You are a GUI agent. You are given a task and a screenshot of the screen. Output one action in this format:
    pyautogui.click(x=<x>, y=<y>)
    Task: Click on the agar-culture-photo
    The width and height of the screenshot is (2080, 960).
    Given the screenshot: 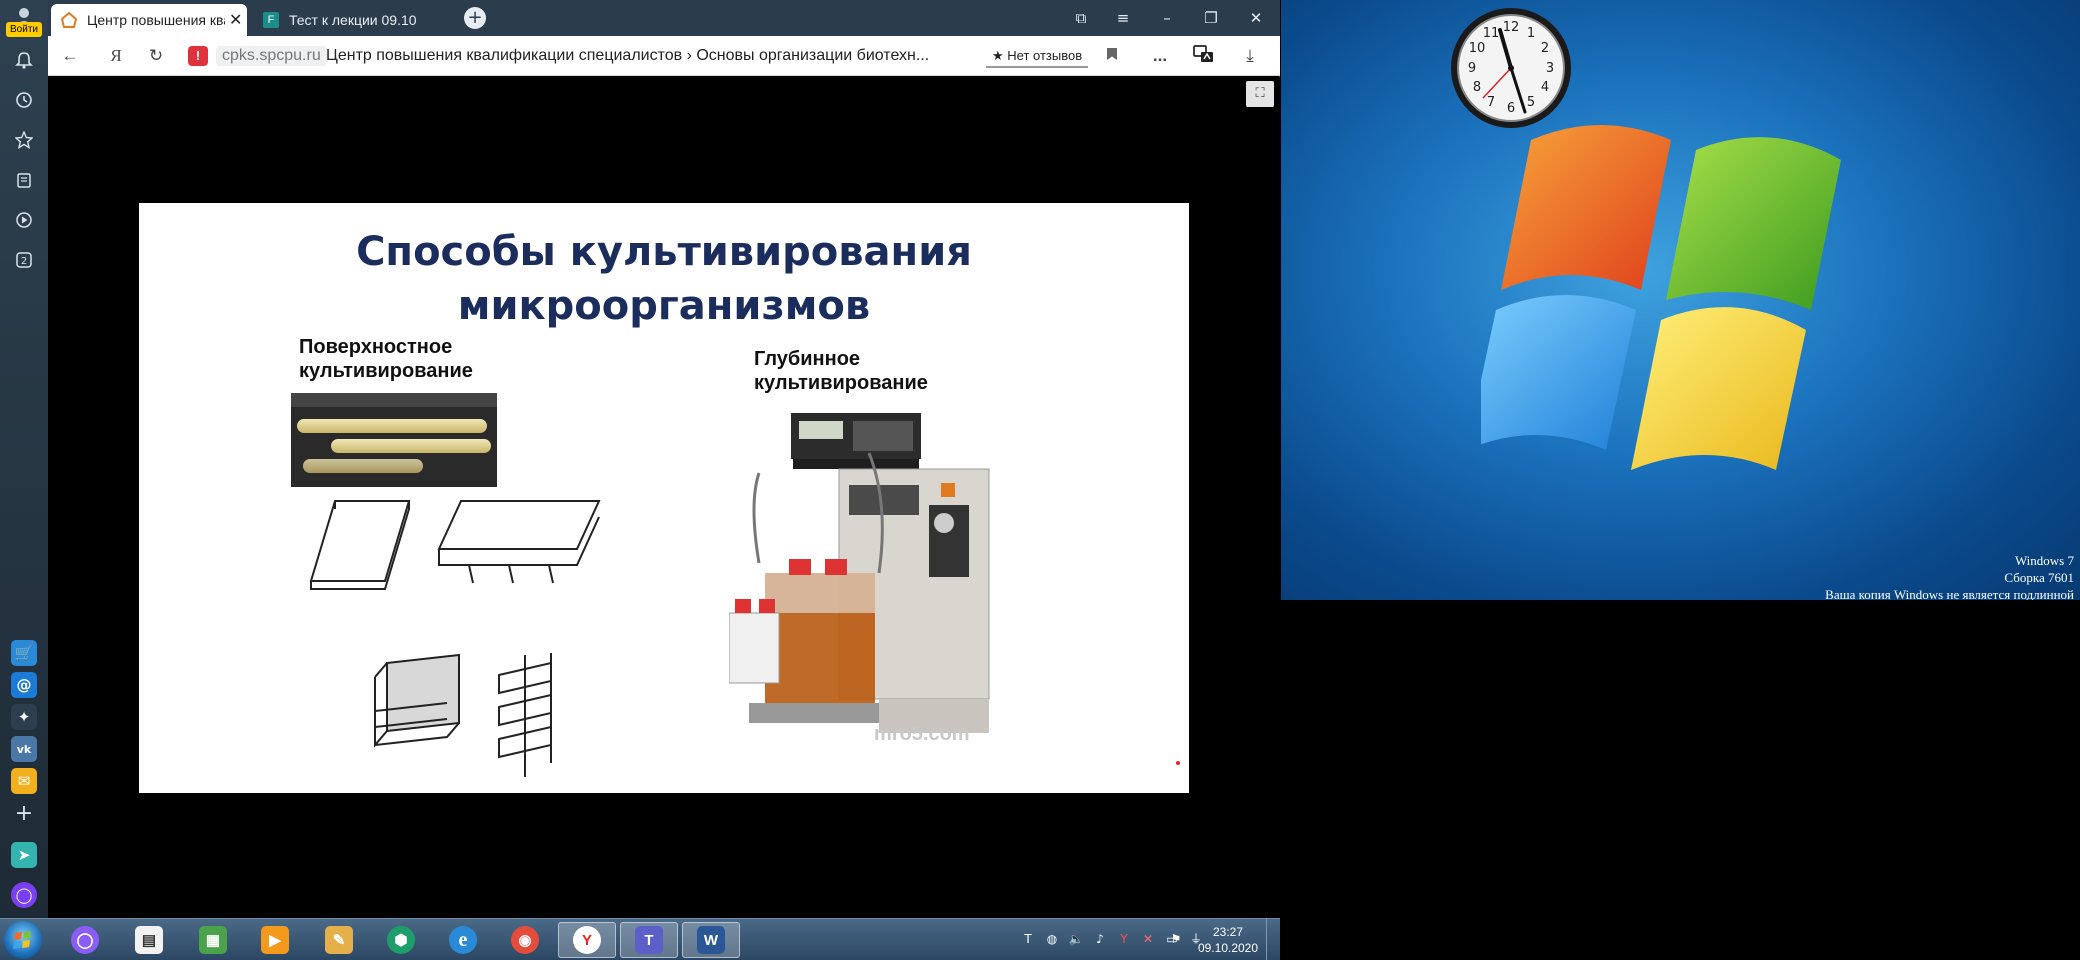 What is the action you would take?
    pyautogui.click(x=394, y=440)
    